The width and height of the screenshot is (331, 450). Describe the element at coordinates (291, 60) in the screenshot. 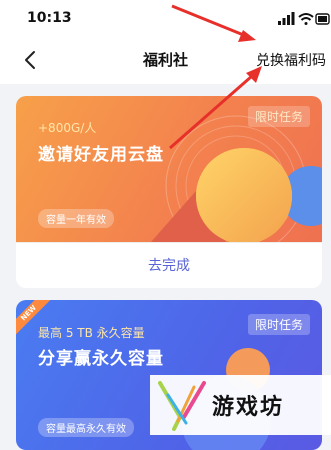

I see `redeem-code-link: 兑换福利码` at that location.